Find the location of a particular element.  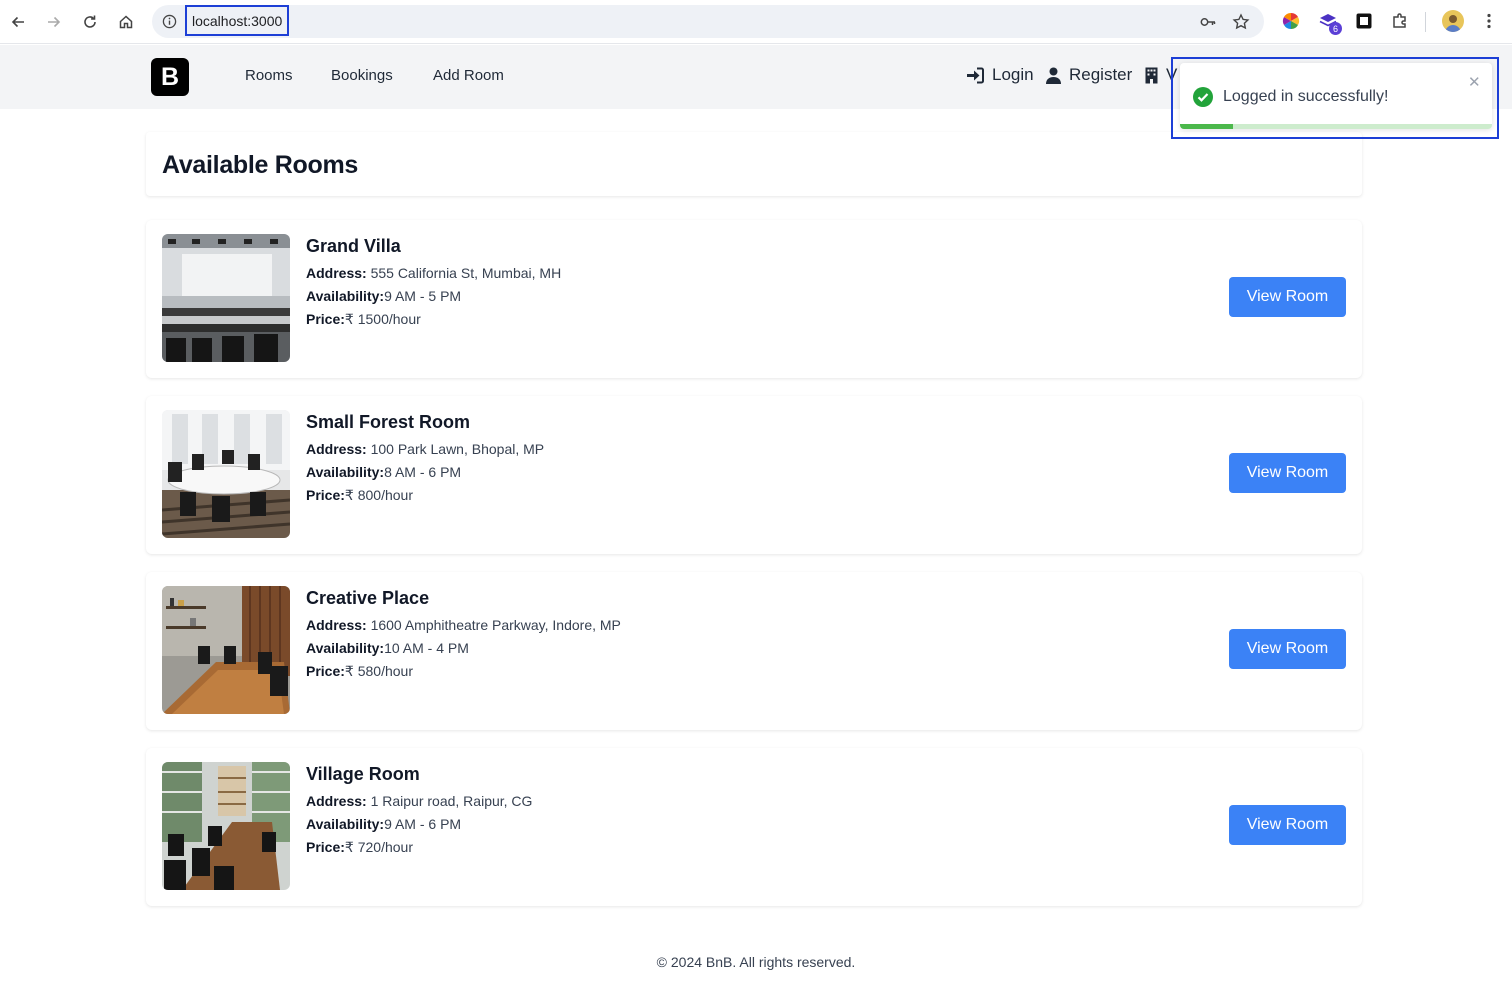

reload-icon is located at coordinates (90, 21).